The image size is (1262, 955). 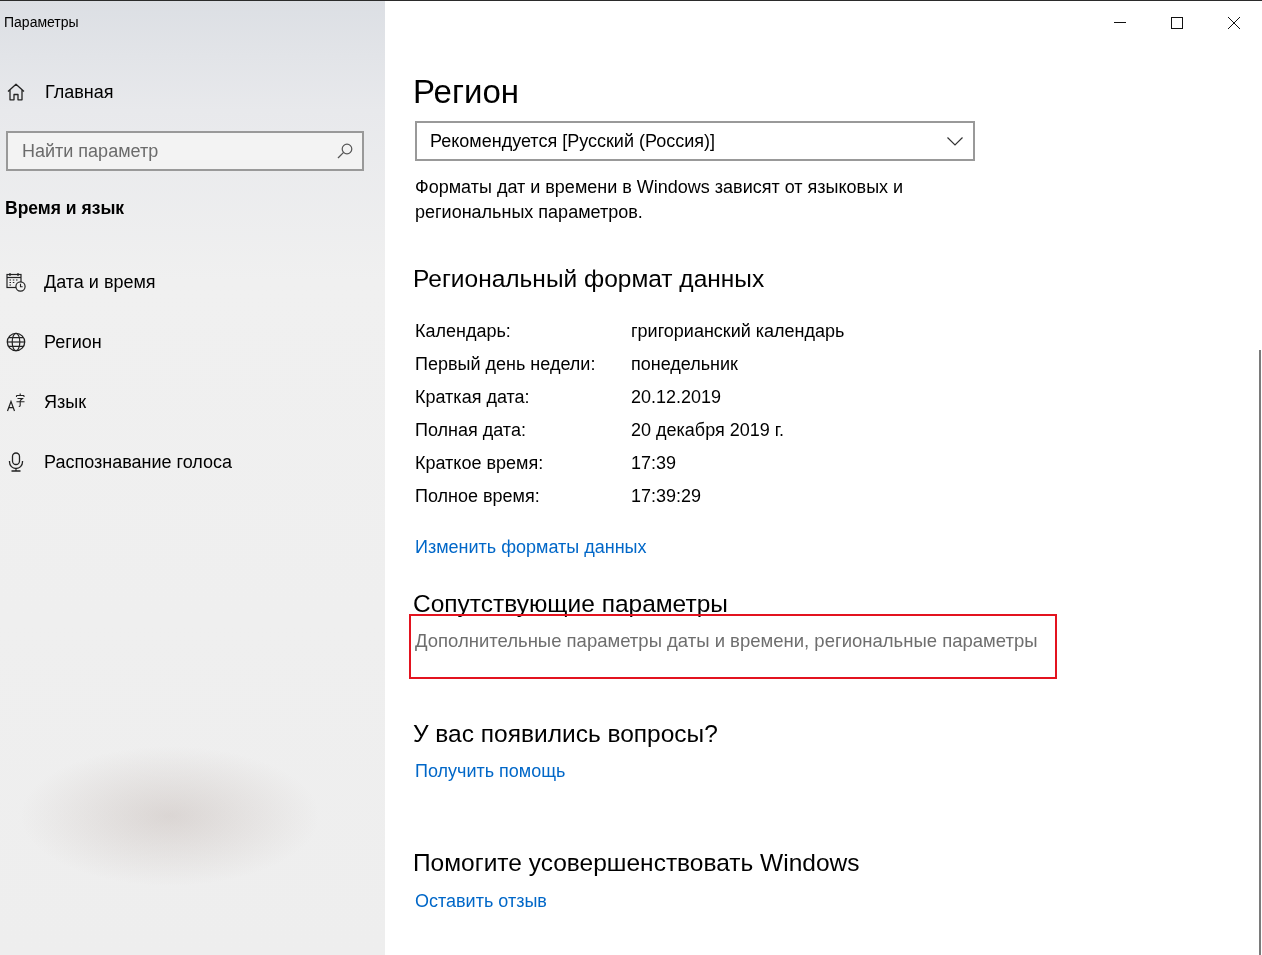 I want to click on format-value: понедельник, so click(x=685, y=363).